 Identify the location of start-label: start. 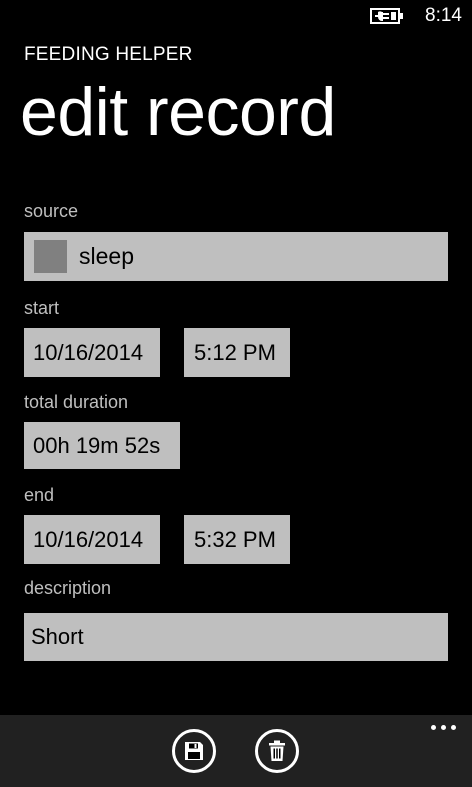
(42, 308).